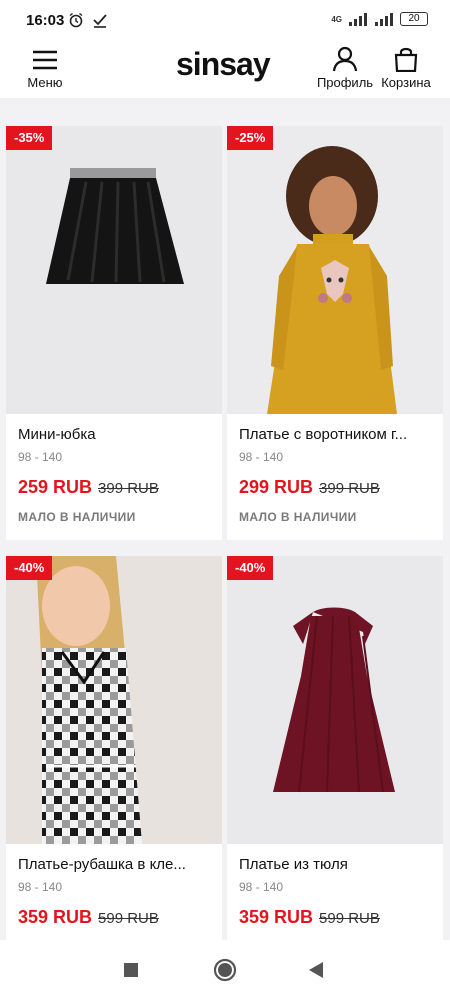  I want to click on product-price: 299 RUB, so click(276, 487).